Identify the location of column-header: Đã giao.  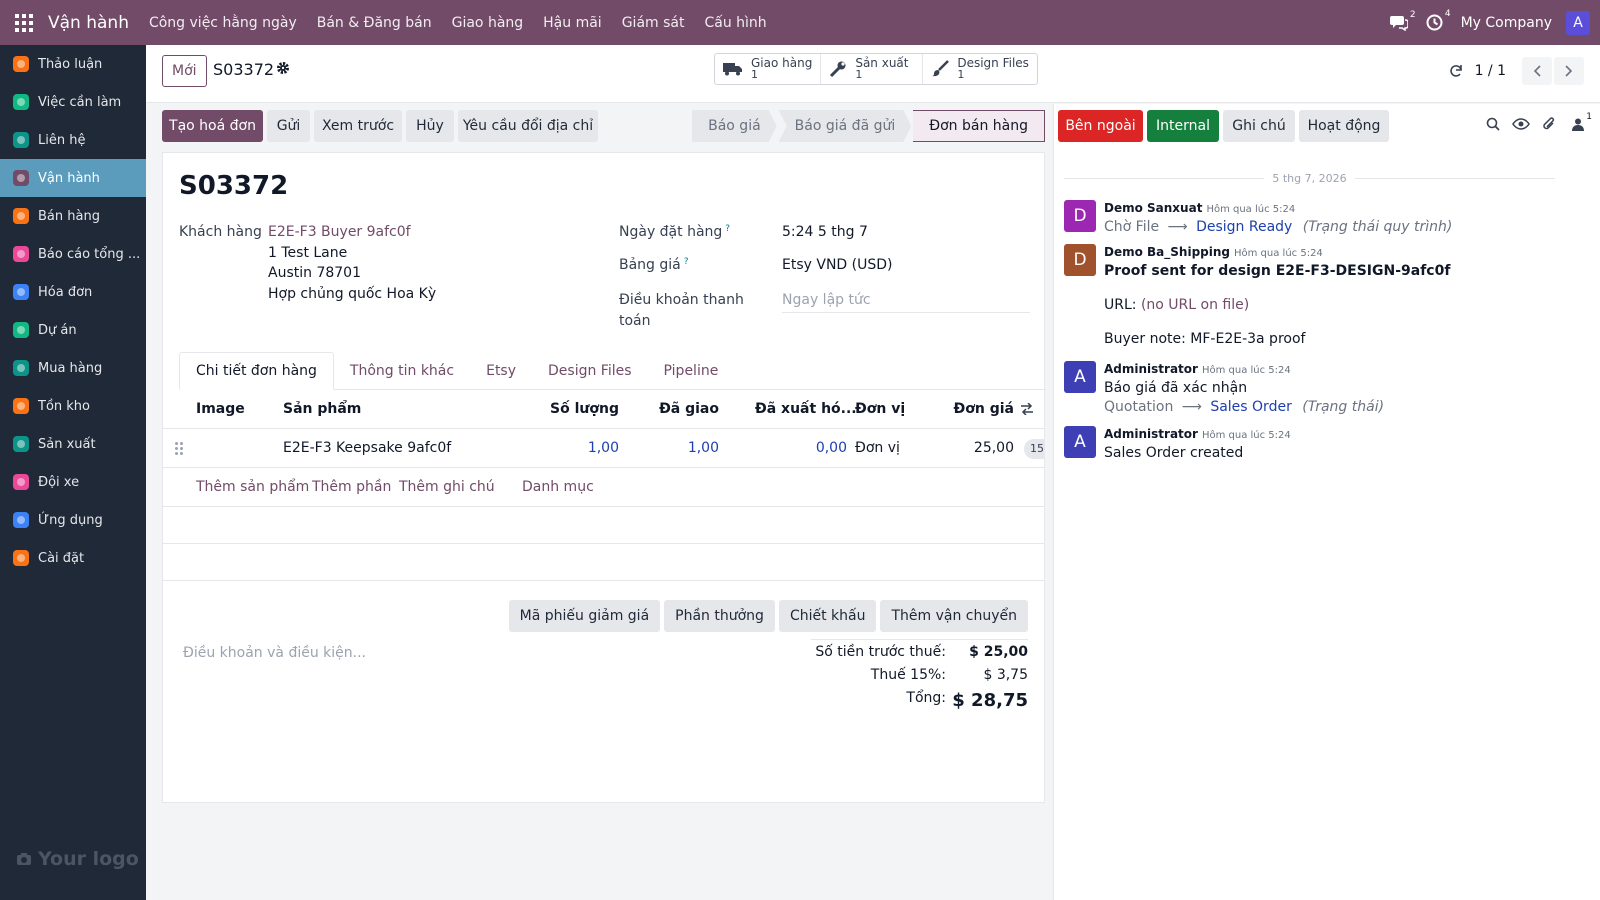
(689, 409).